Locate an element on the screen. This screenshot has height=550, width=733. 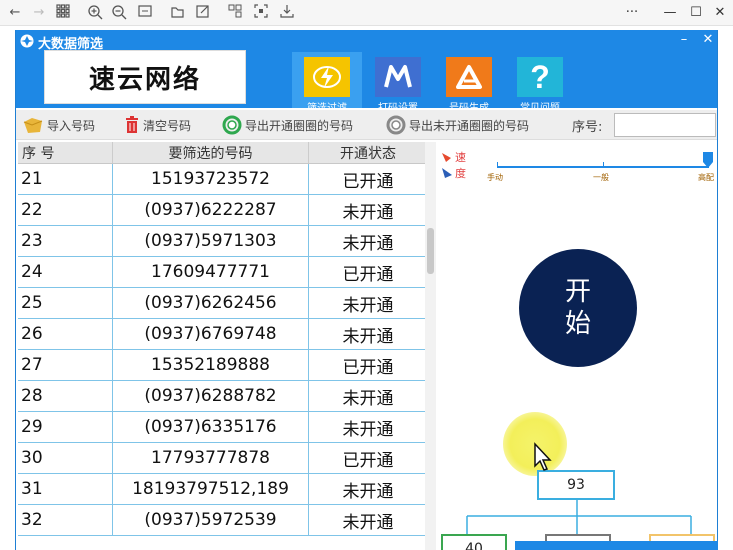
minimize-icon: — is located at coordinates (670, 13).